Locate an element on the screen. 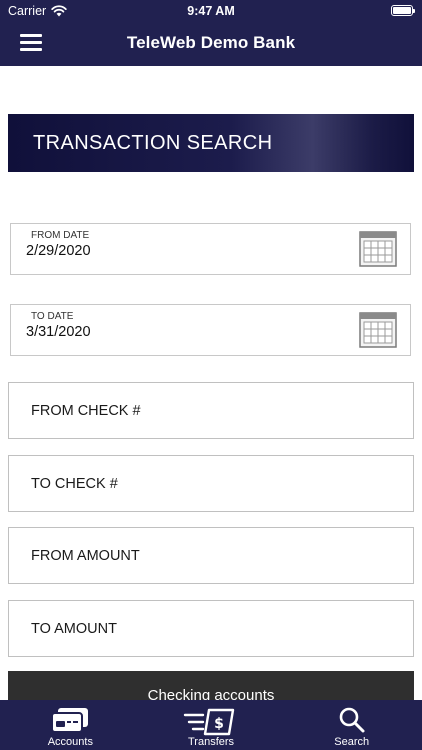 The image size is (422, 750). tab-transfers-label: Transfers is located at coordinates (211, 742).